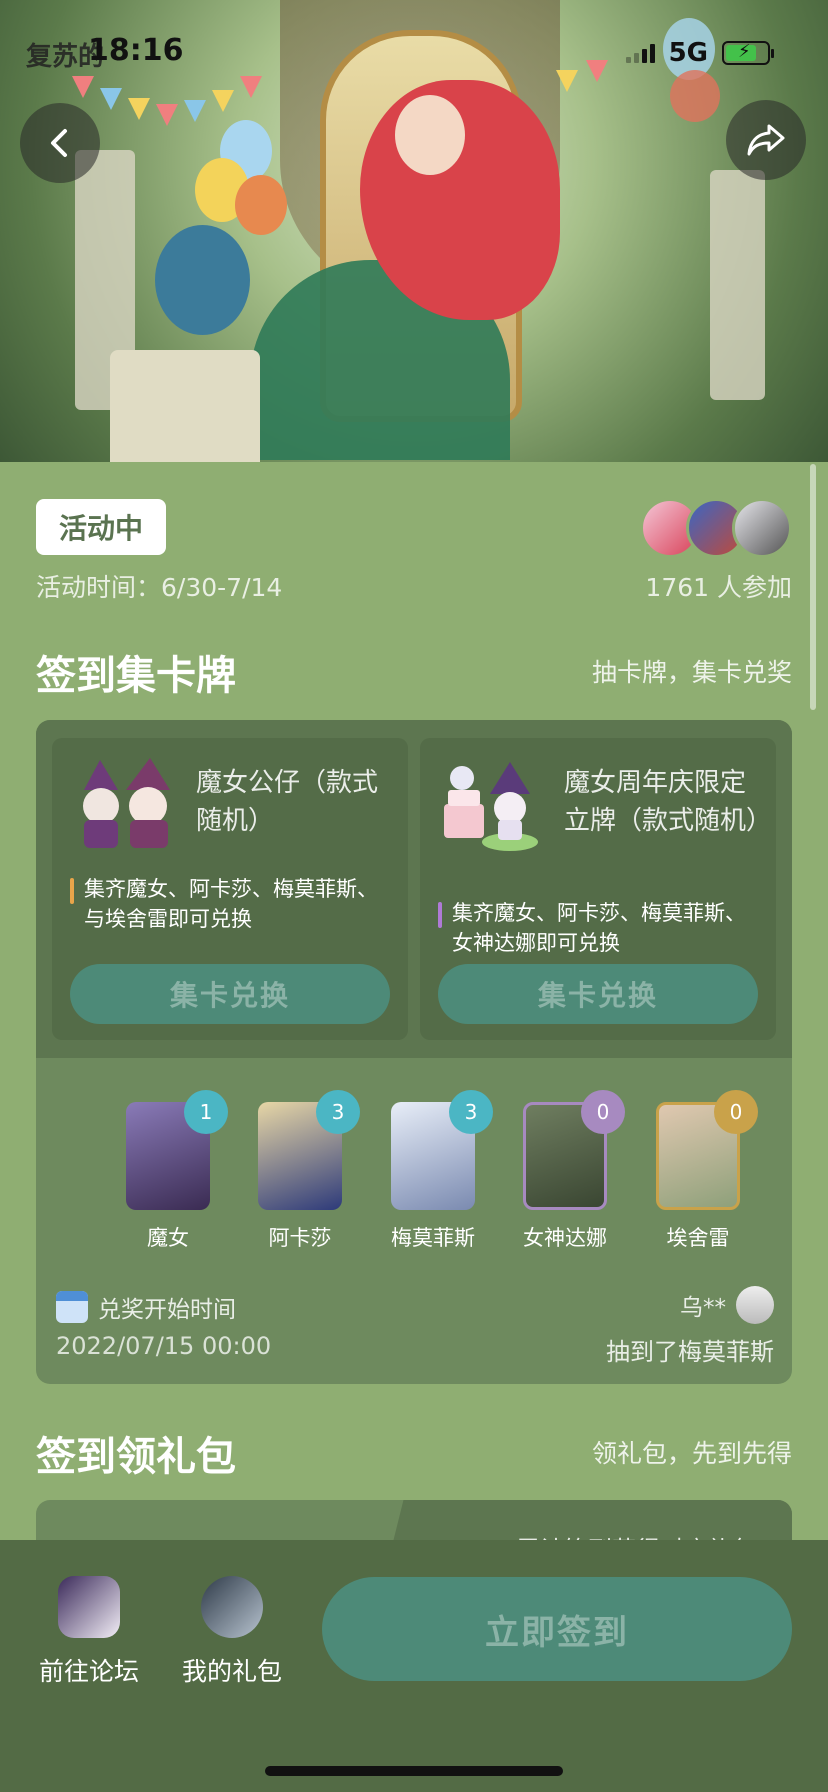 The height and width of the screenshot is (1792, 828). I want to click on share-button, so click(766, 140).